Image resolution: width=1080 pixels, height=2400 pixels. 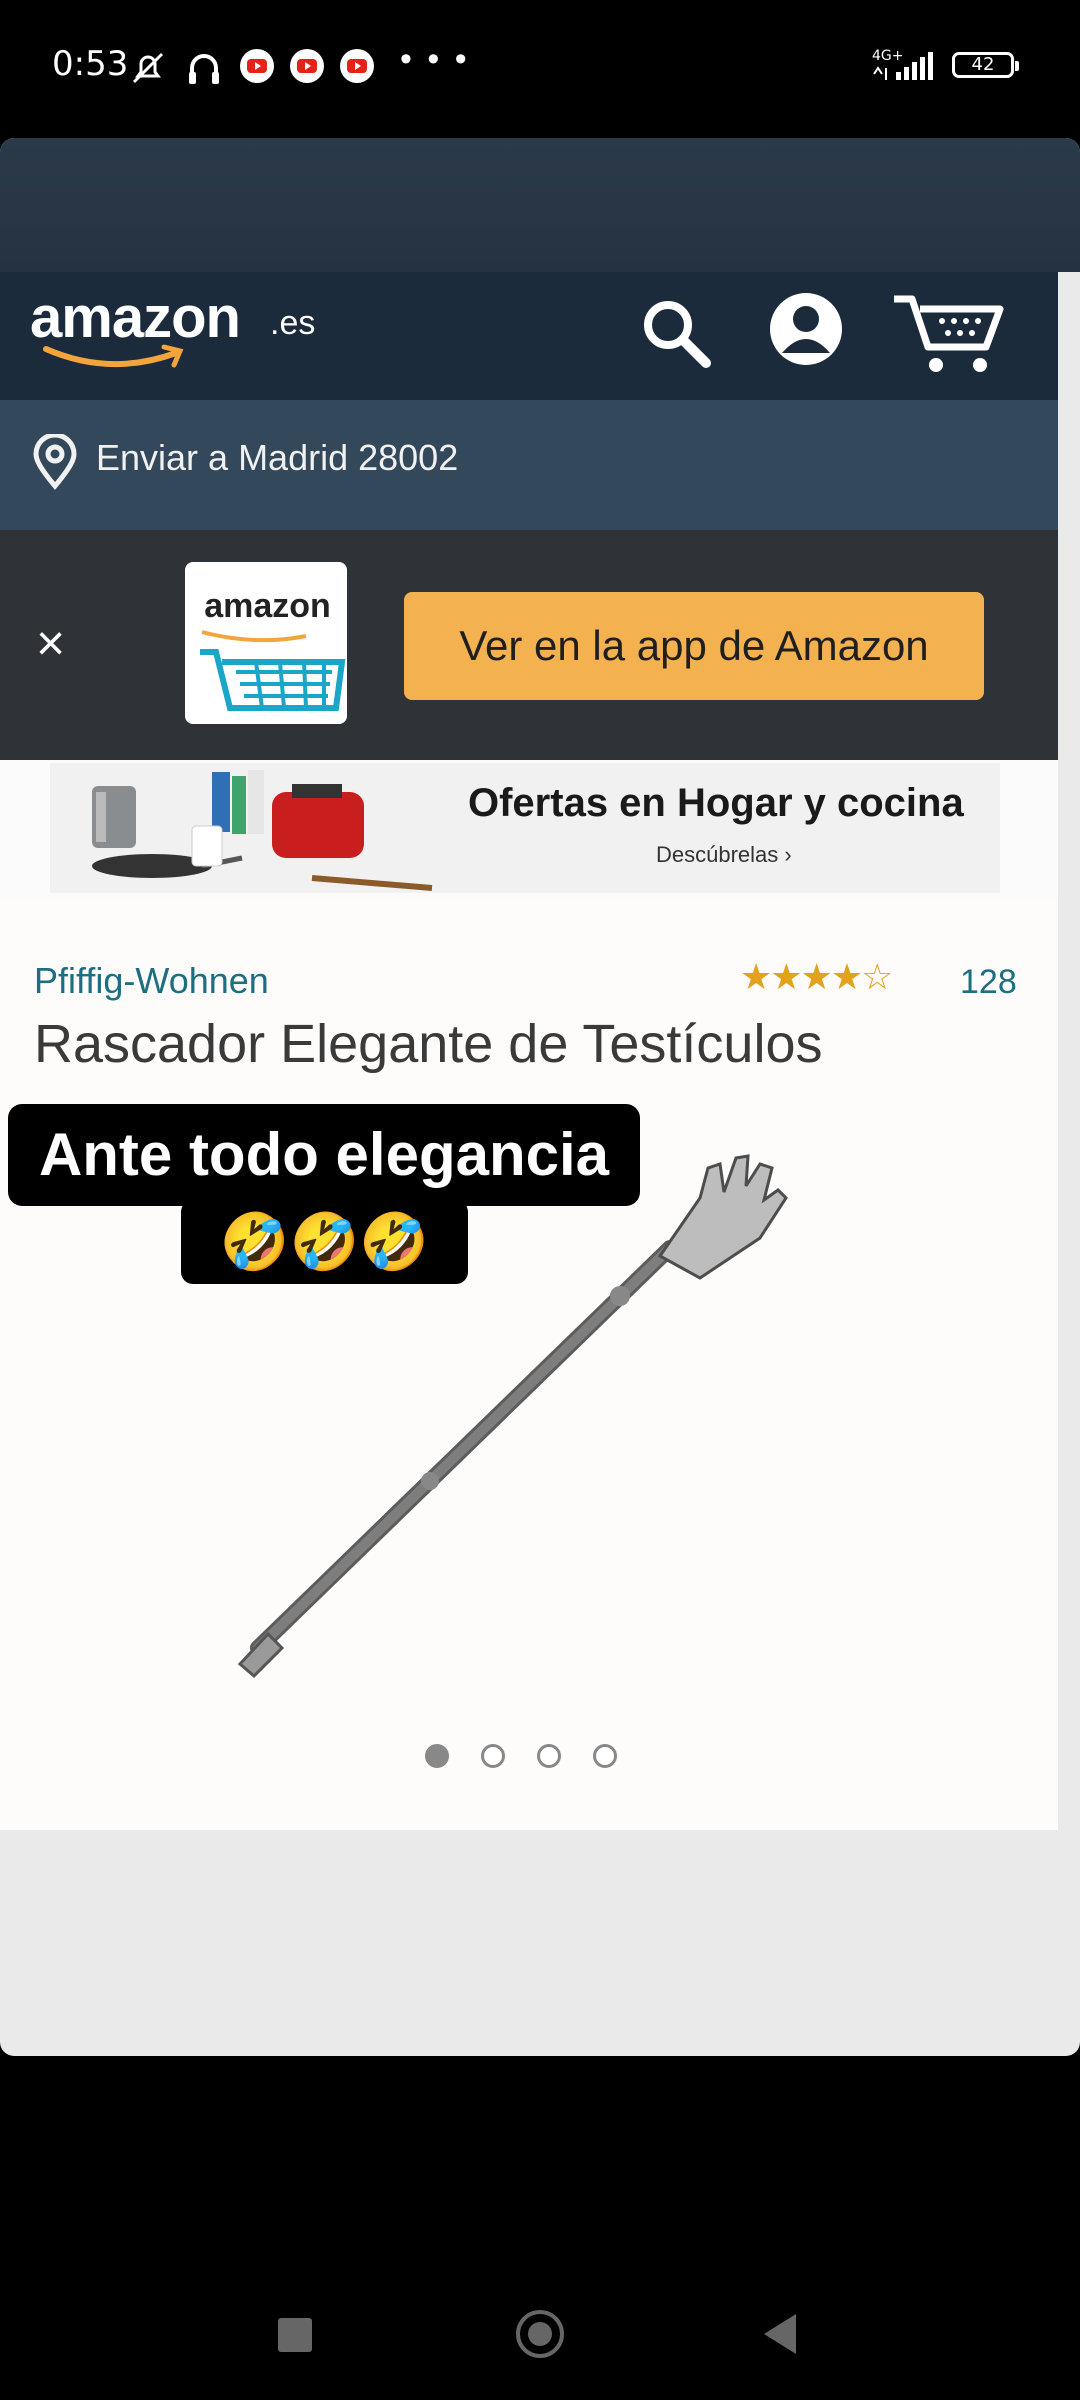 What do you see at coordinates (324, 1154) in the screenshot?
I see `caption-line1: Ante todo elegancia` at bounding box center [324, 1154].